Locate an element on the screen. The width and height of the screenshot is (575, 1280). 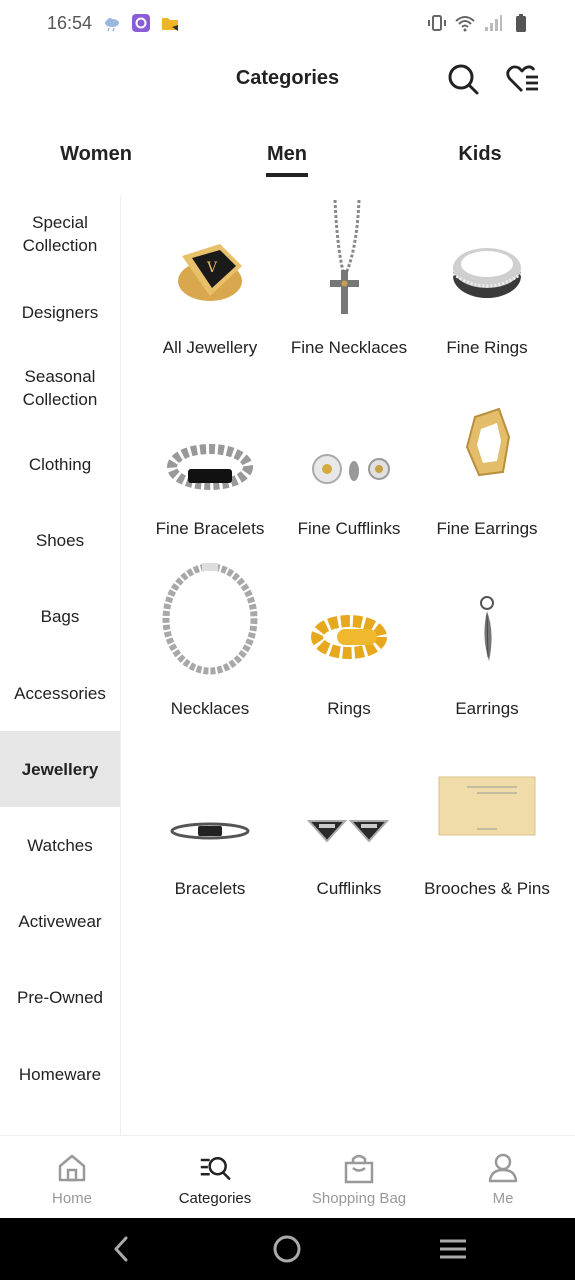
grid-item-cufflinks: Cufflinks is located at coordinates (349, 824).